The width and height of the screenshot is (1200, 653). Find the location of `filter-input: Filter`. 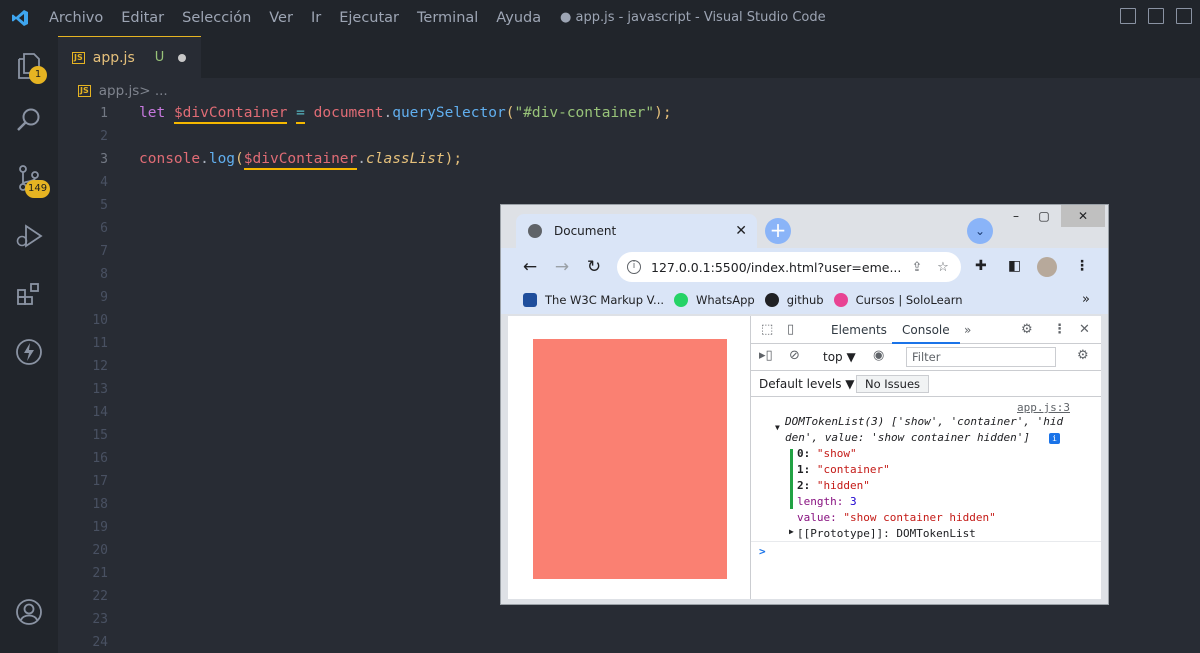

filter-input: Filter is located at coordinates (981, 357).